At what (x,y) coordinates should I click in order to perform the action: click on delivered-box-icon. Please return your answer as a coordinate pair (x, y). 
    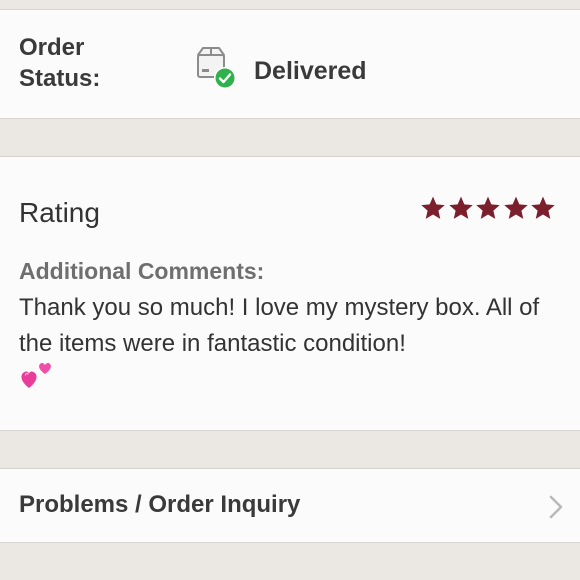
    Looking at the image, I should click on (216, 68).